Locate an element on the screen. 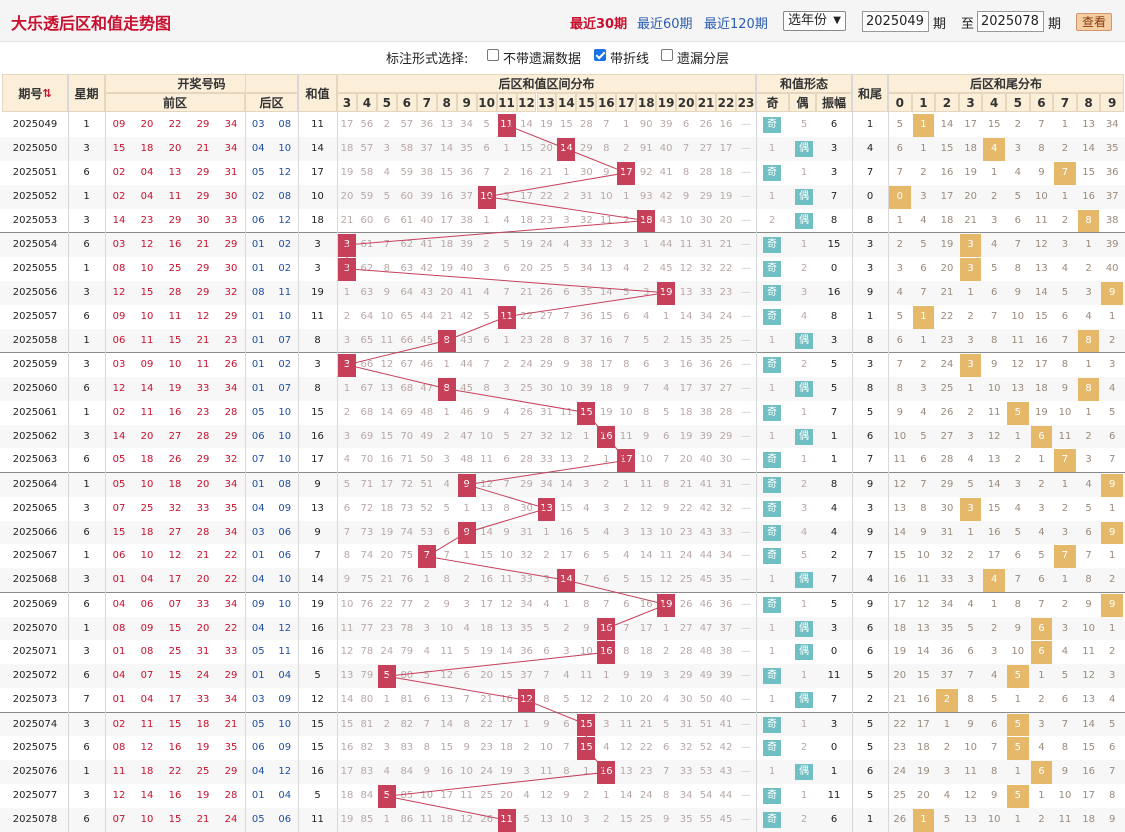  tail-hit-cell: 7 is located at coordinates (1065, 461).